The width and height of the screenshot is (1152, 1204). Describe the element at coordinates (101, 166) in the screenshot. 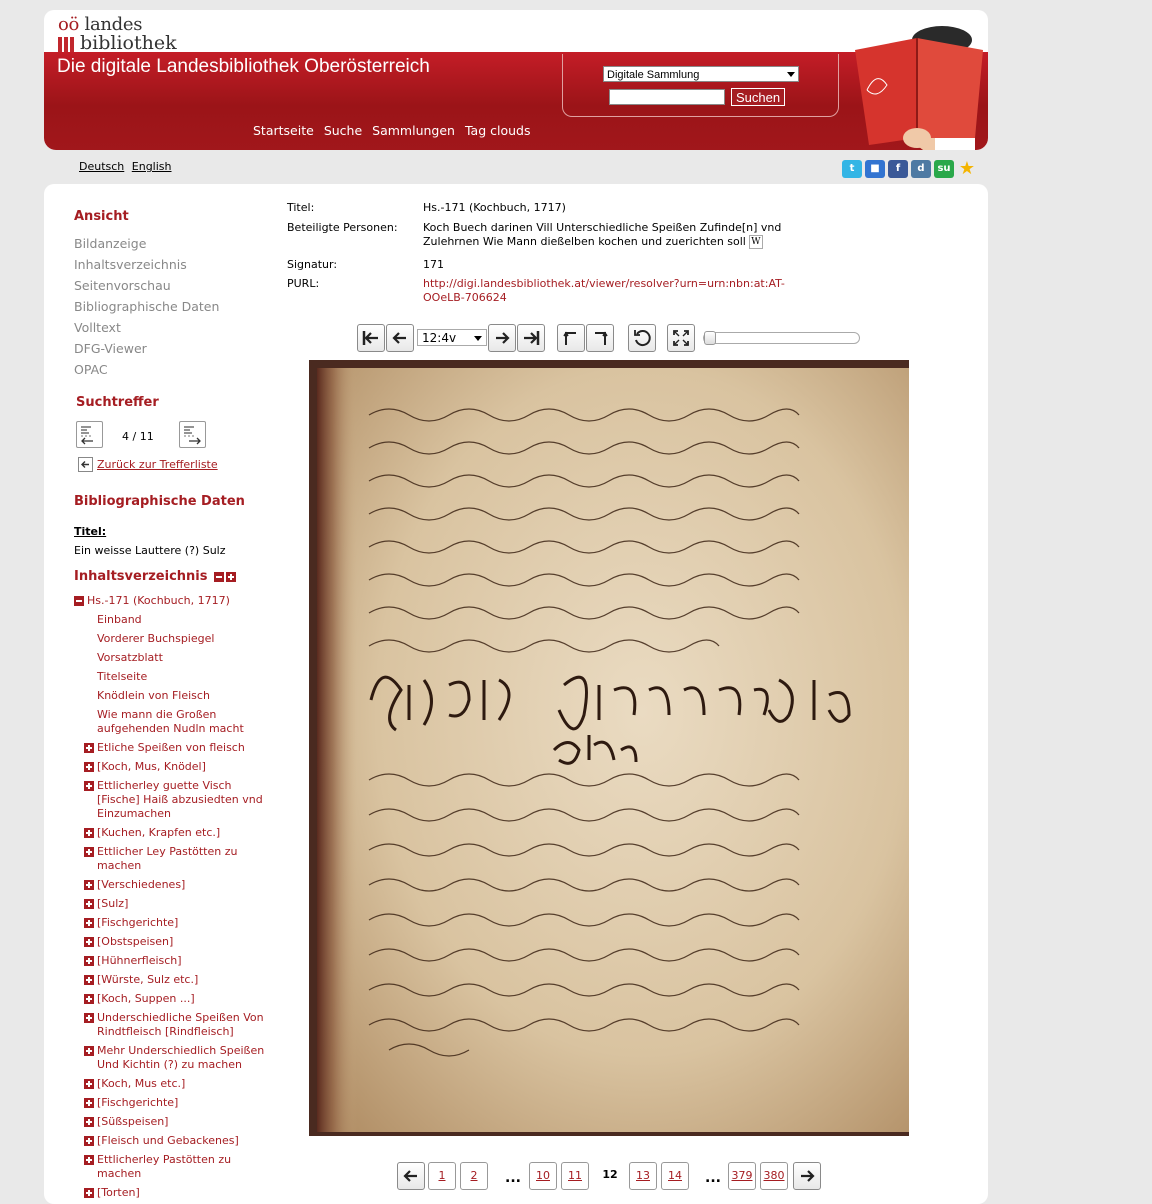

I see `lang-deutsch: Deutsch` at that location.